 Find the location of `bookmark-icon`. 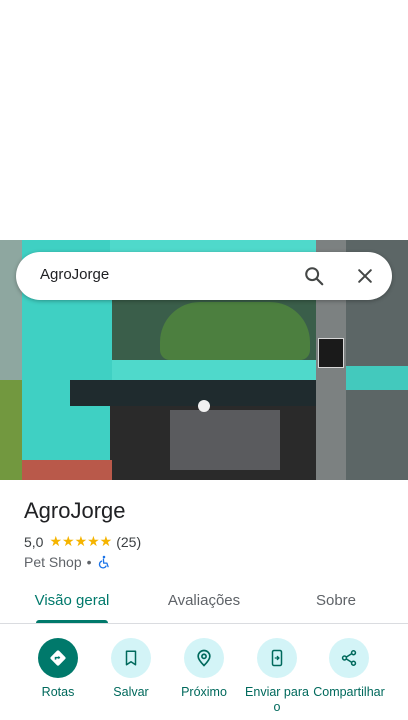

bookmark-icon is located at coordinates (131, 658).